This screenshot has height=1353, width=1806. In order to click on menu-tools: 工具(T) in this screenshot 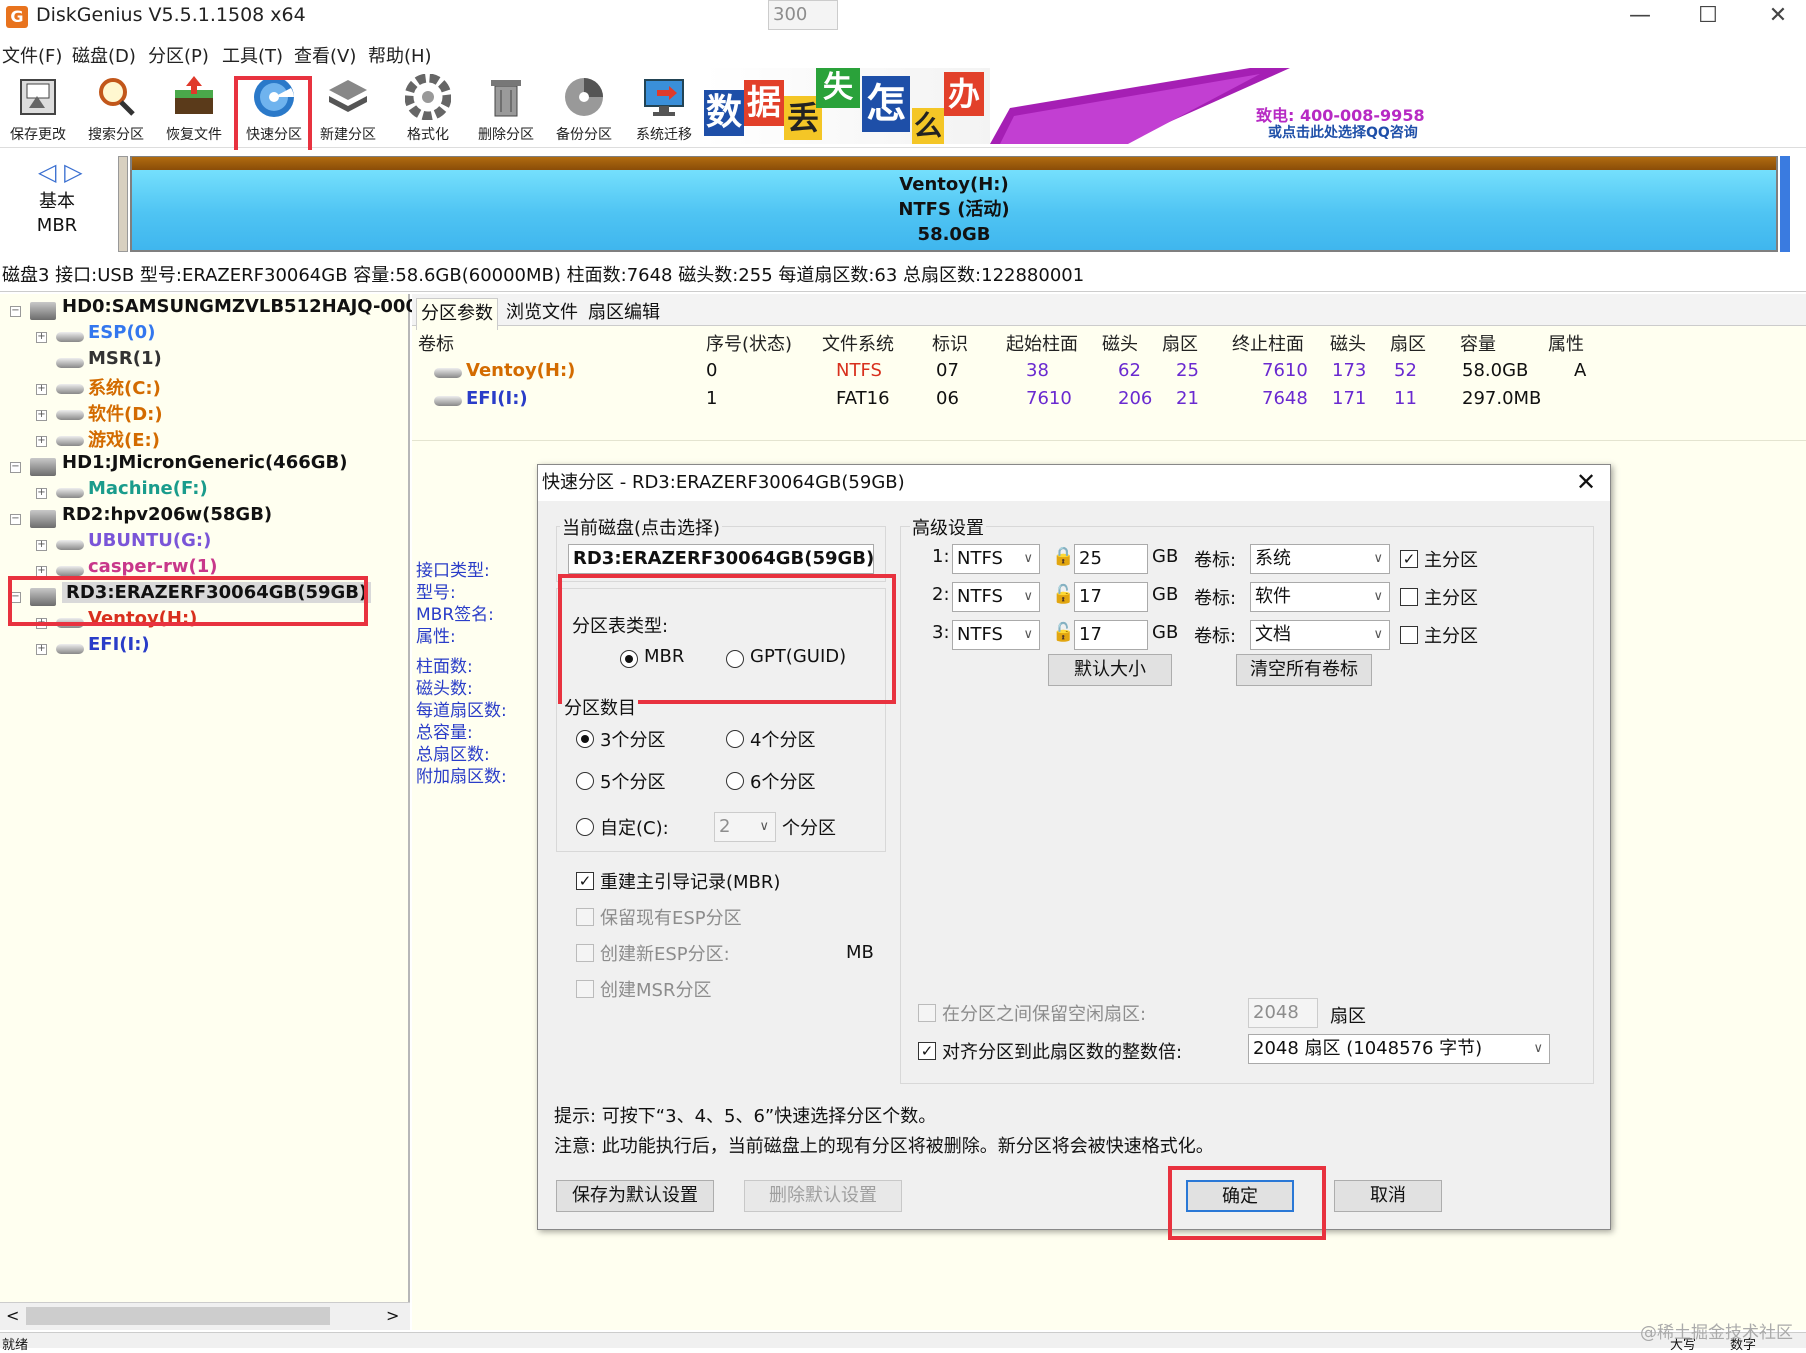, I will do `click(252, 55)`.